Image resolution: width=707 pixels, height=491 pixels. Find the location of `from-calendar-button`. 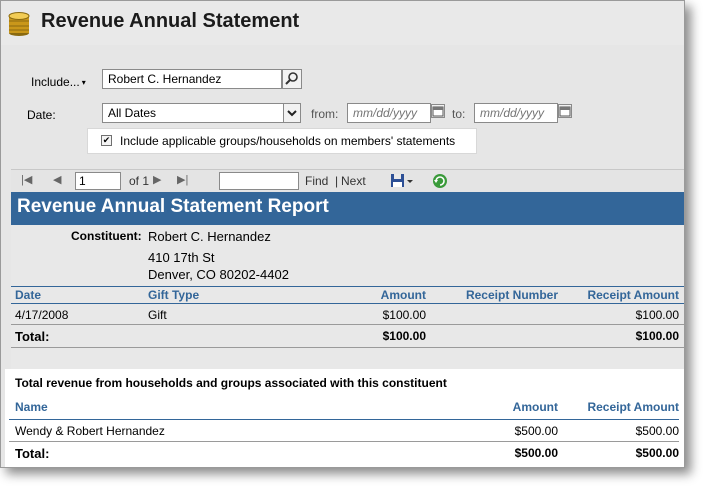

from-calendar-button is located at coordinates (438, 111).